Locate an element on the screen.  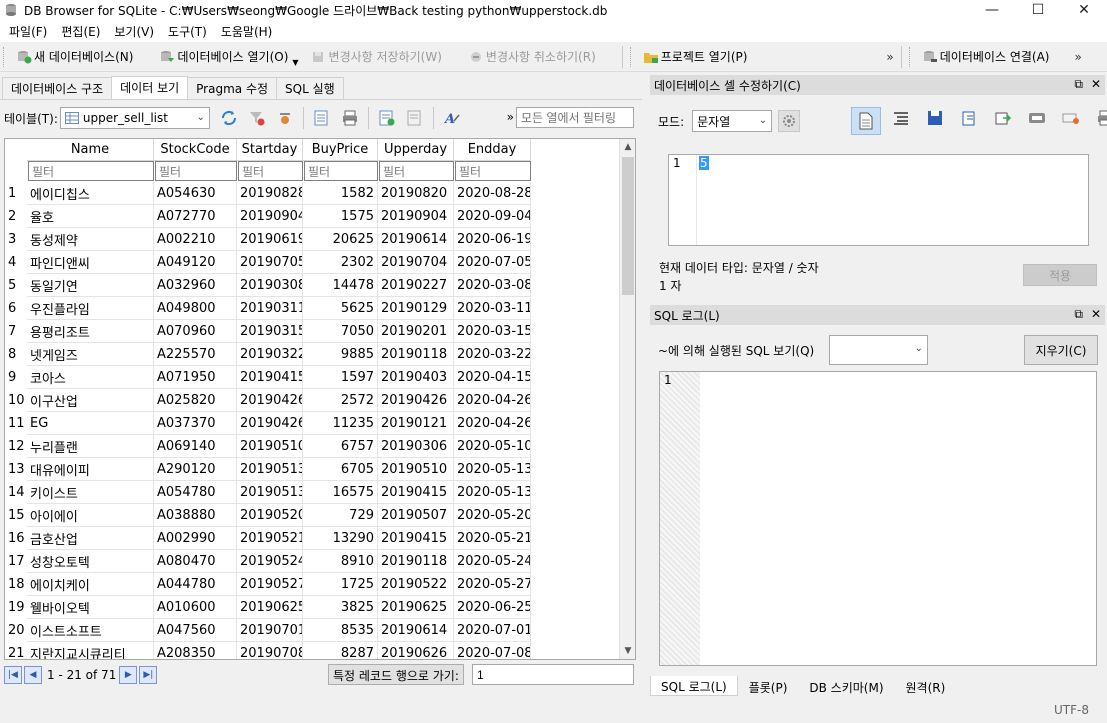
erase-button is located at coordinates (1071, 118).